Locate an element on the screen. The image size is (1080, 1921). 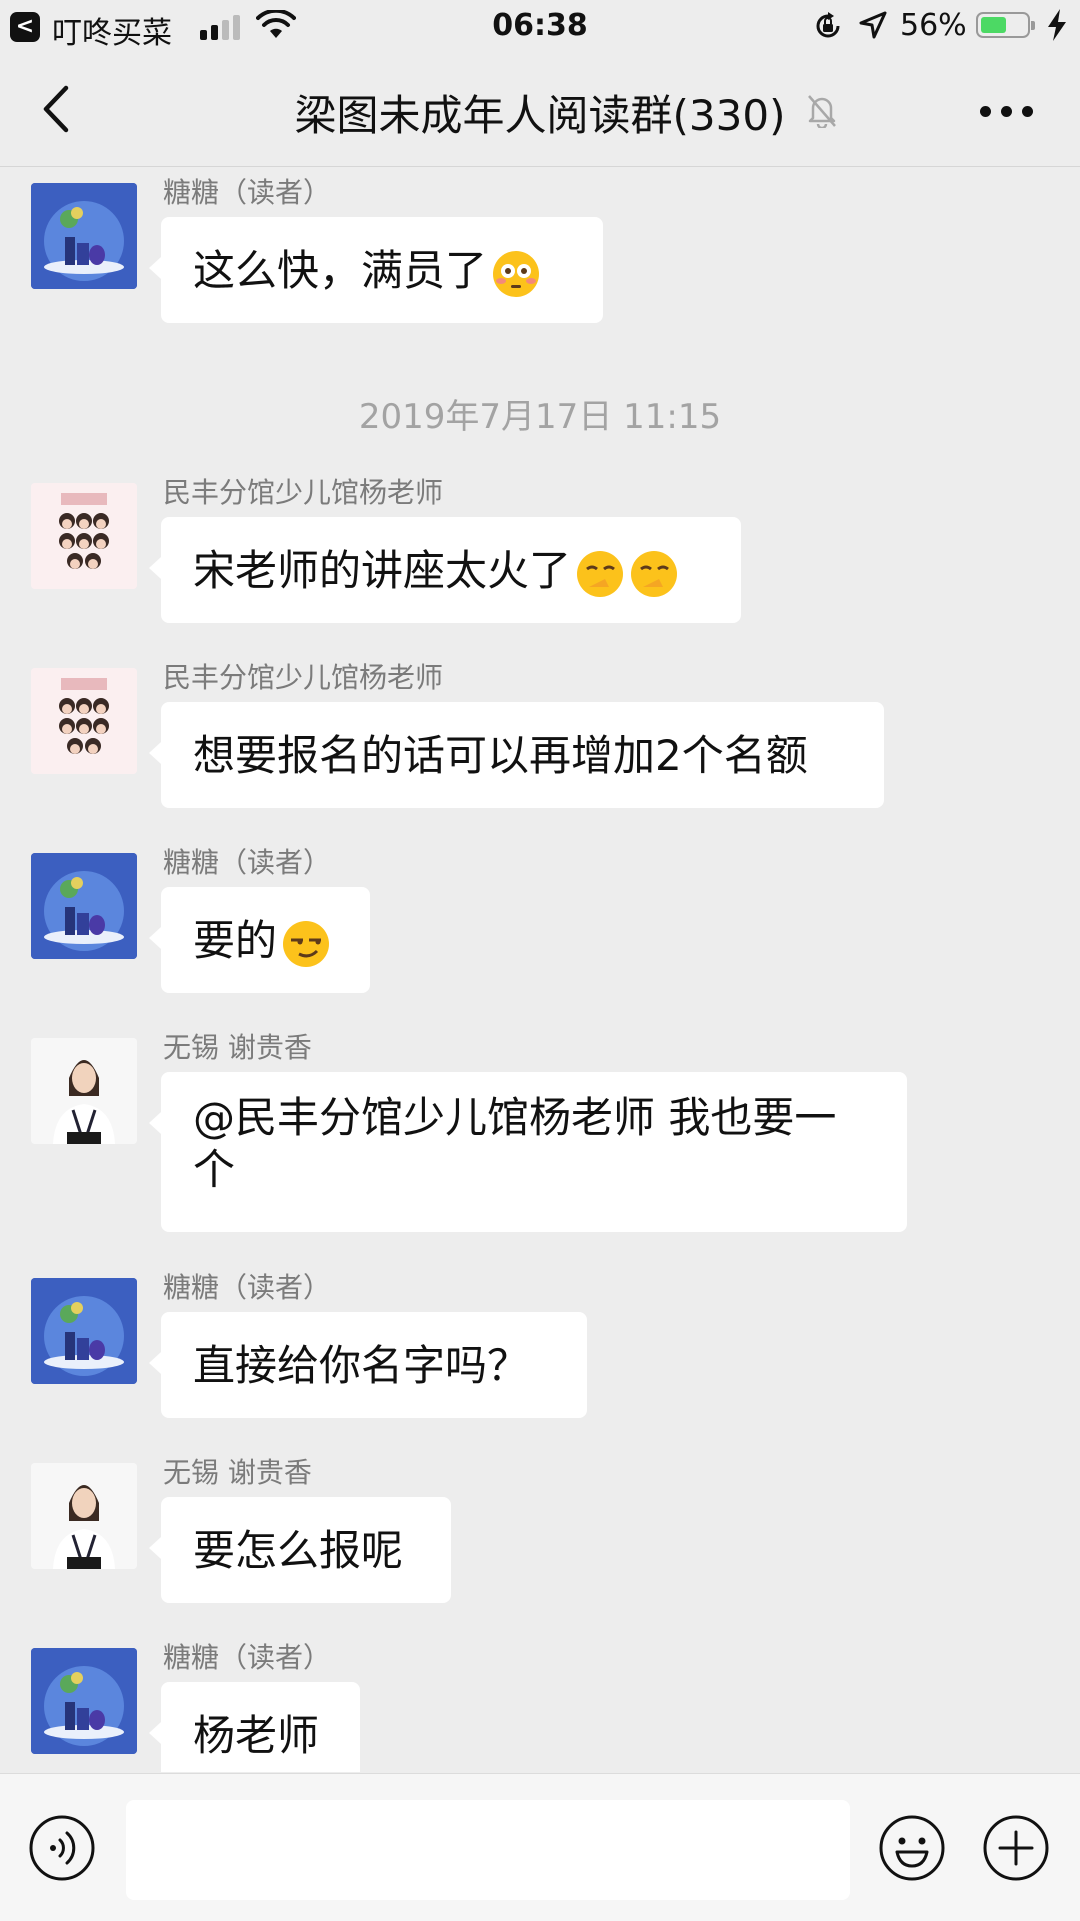
message-bubble: 要的 is located at coordinates (259, 940).